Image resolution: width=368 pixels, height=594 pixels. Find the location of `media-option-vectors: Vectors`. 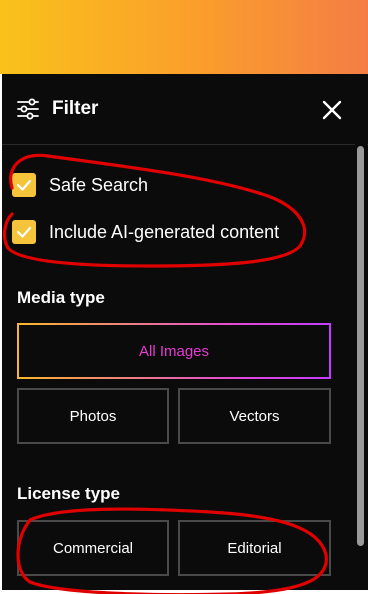

media-option-vectors: Vectors is located at coordinates (254, 416).